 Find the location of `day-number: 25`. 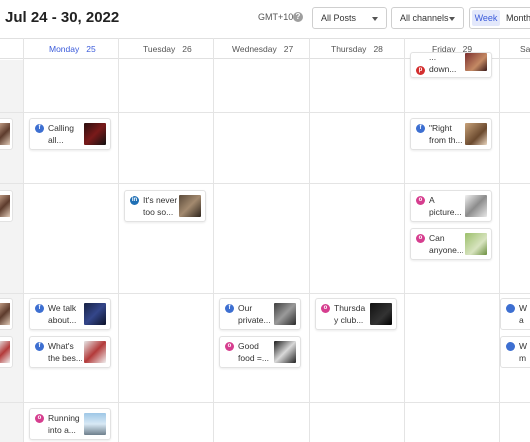

day-number: 25 is located at coordinates (91, 49).